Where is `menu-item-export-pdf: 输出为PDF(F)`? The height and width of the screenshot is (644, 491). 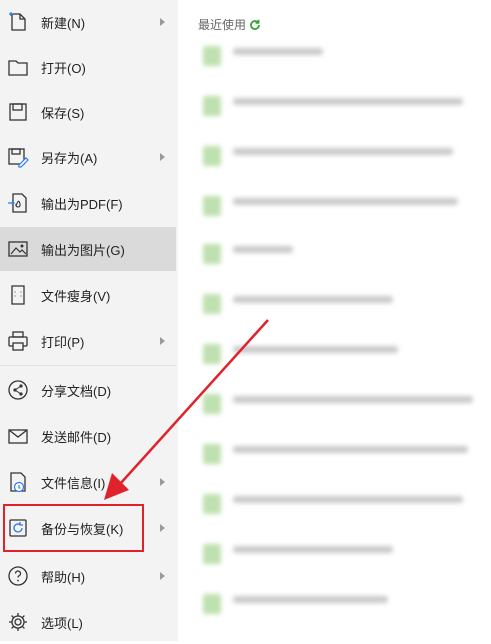
menu-item-export-pdf: 输出为PDF(F) is located at coordinates (88, 203).